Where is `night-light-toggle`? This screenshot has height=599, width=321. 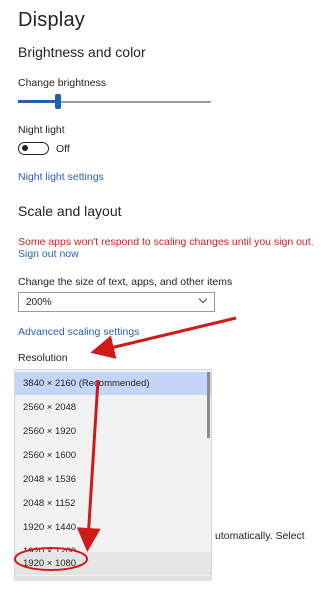
night-light-toggle is located at coordinates (33, 148).